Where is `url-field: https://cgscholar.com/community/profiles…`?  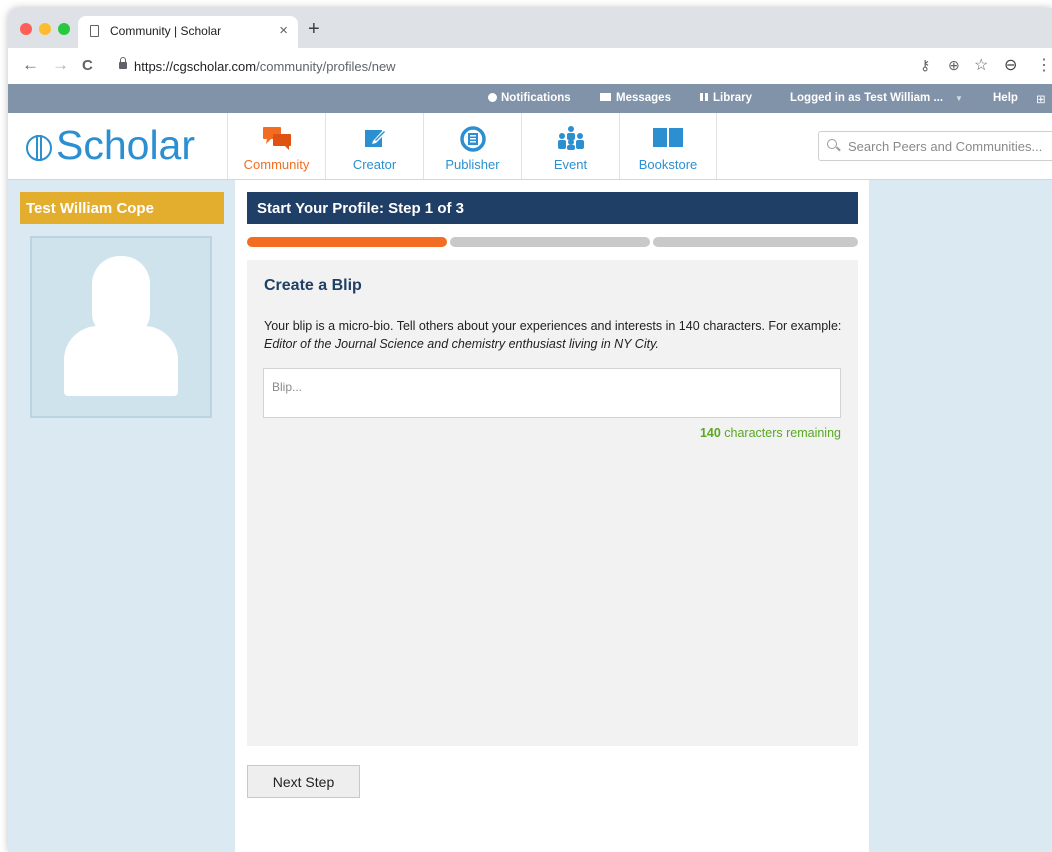 url-field: https://cgscholar.com/community/profiles… is located at coordinates (265, 66).